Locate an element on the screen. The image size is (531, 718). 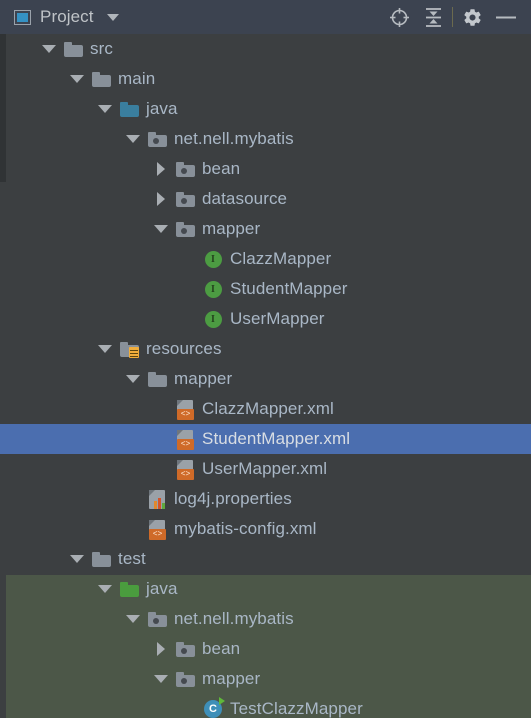
folder-source-java-icon is located at coordinates (129, 109).